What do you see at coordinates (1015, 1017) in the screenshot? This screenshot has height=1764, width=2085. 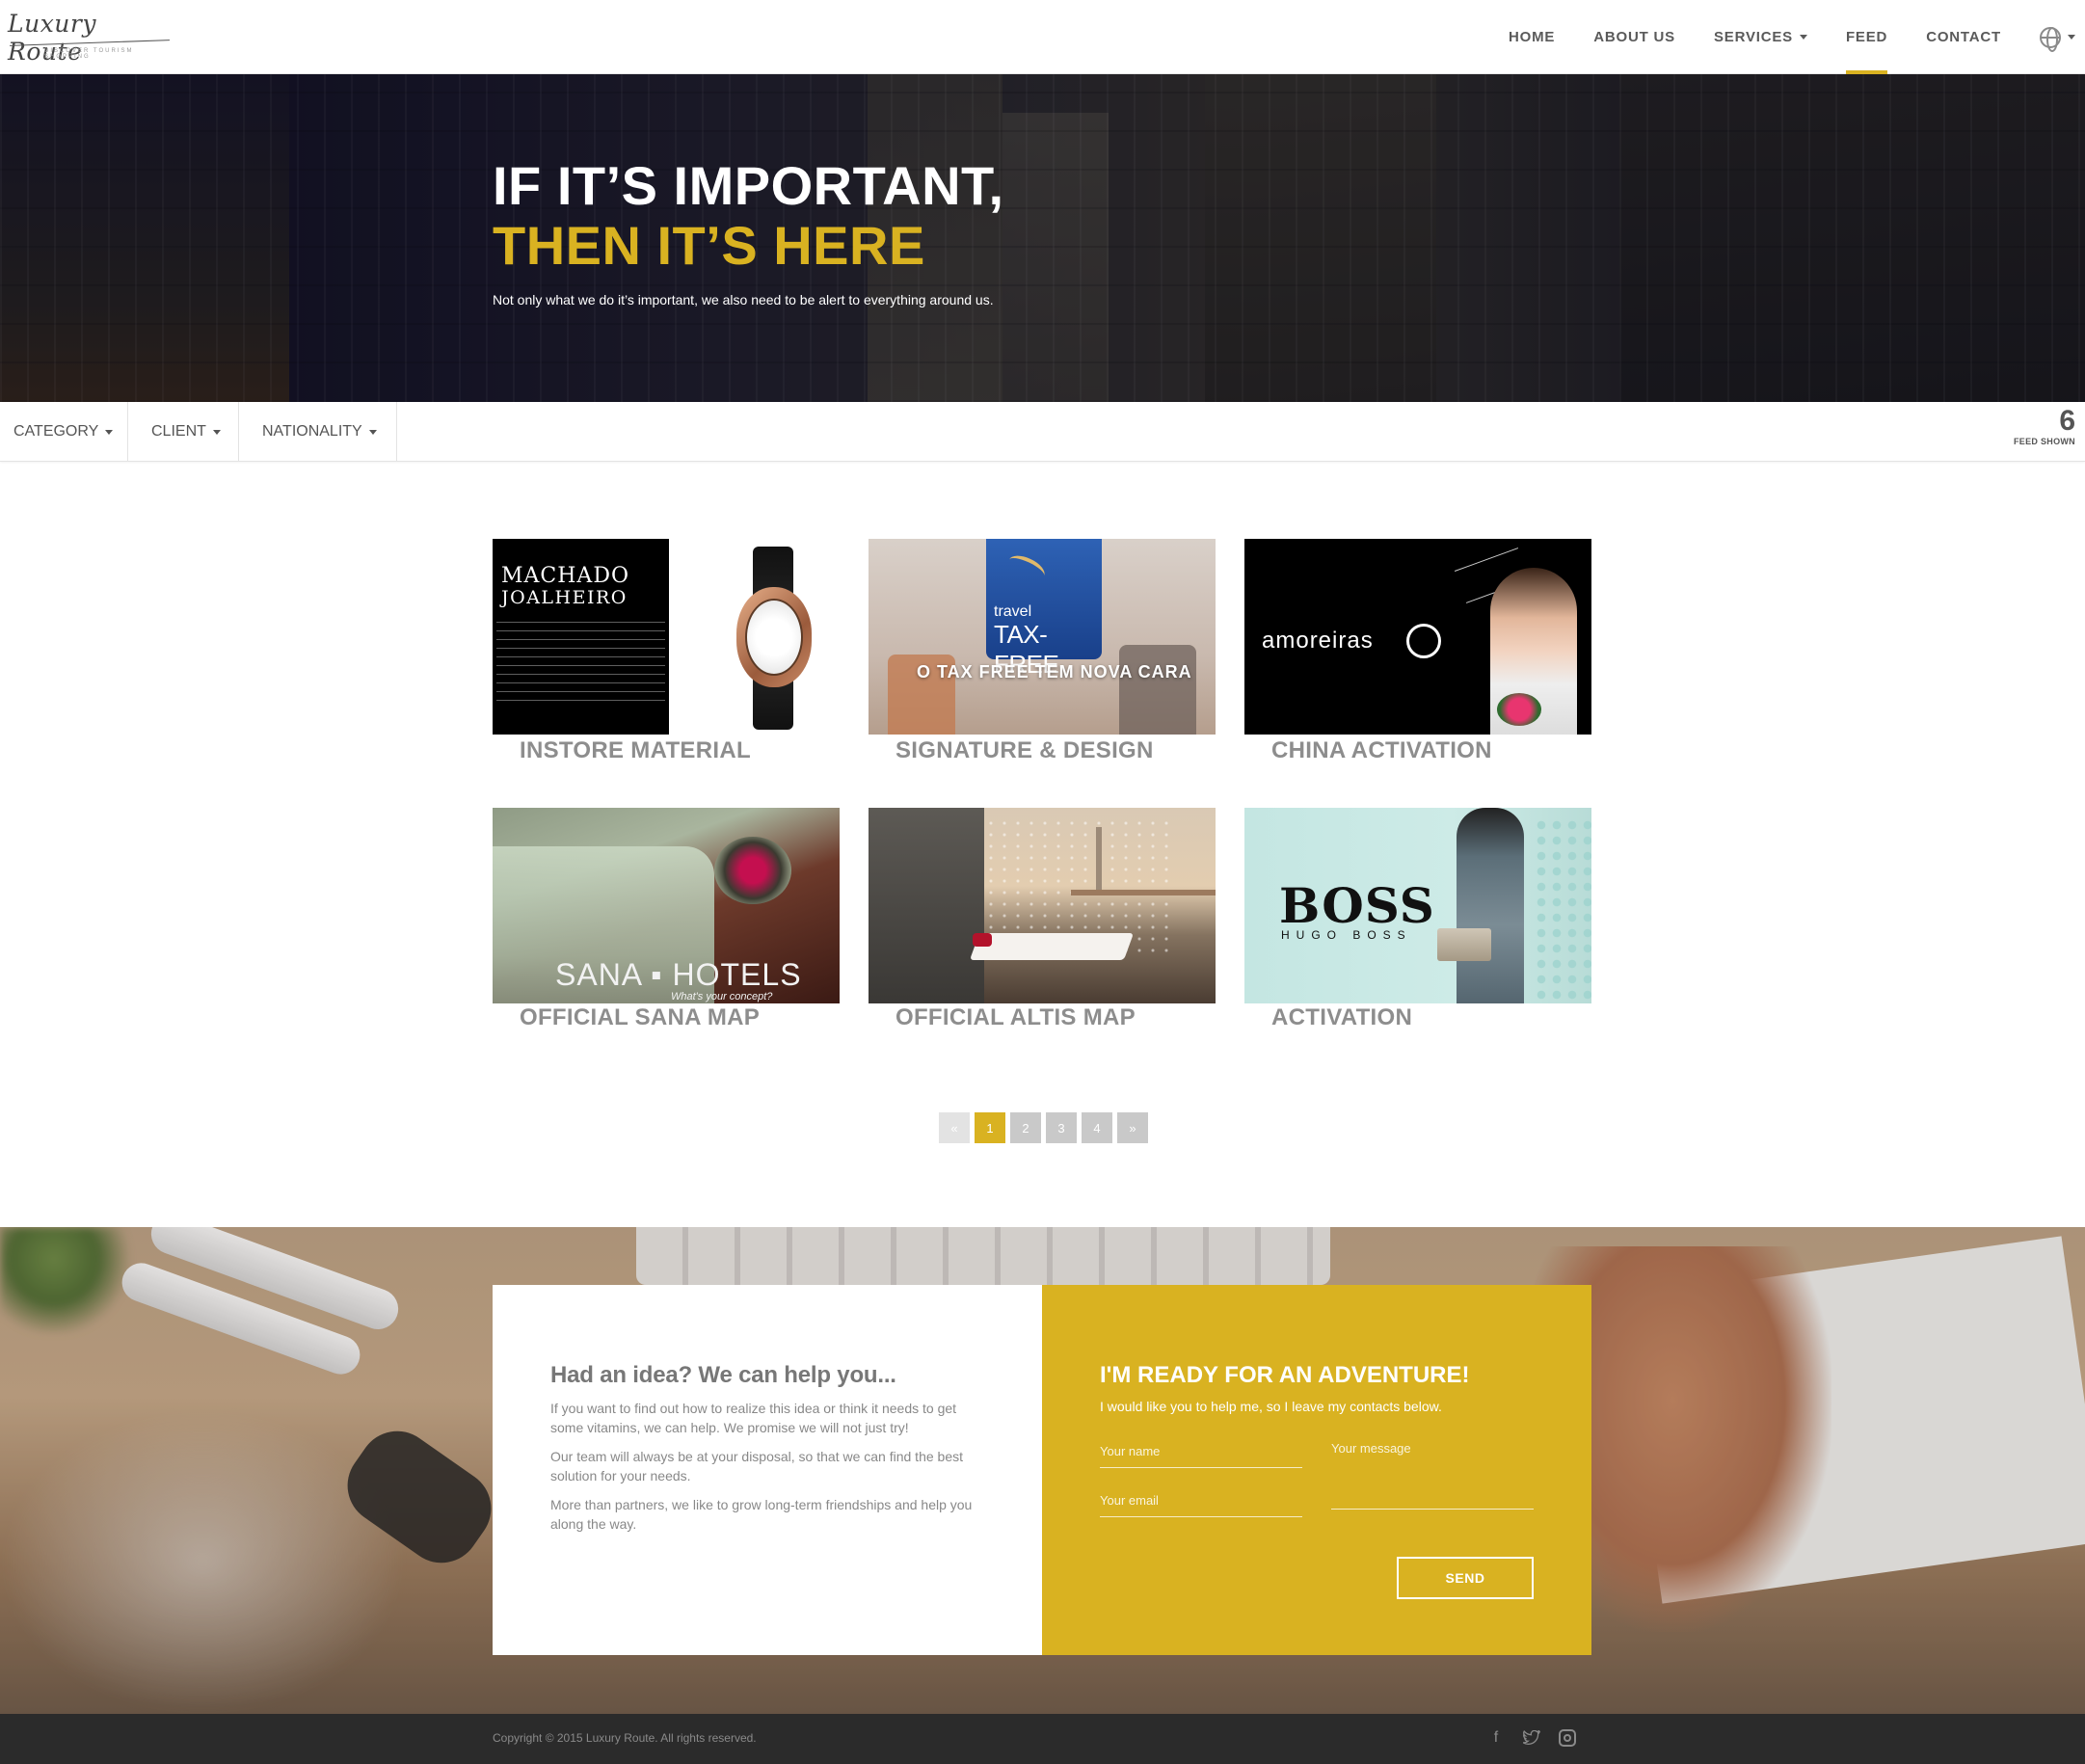 I see `feed-card-title: OFFICIAL ALTIS MAP` at bounding box center [1015, 1017].